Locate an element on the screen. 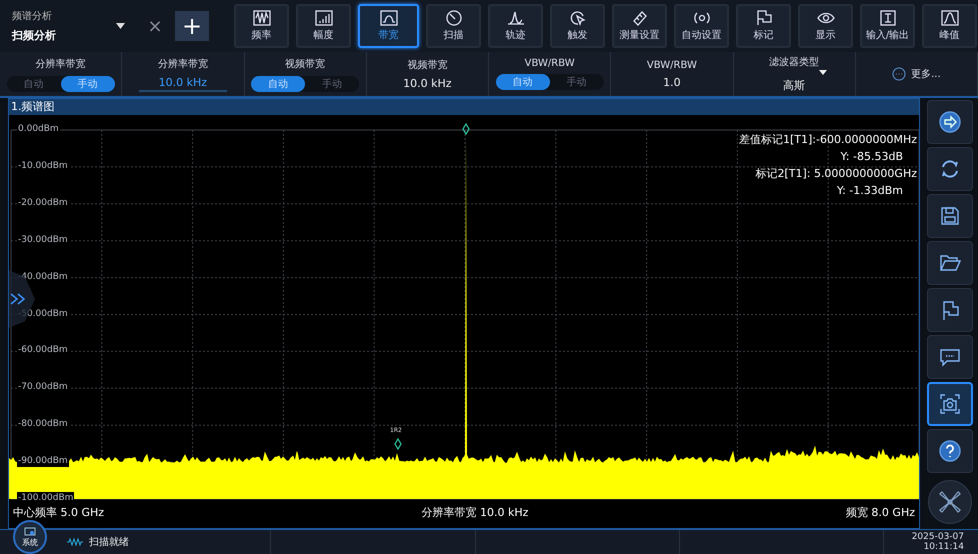 This screenshot has width=978, height=554. eye-icon is located at coordinates (825, 18).